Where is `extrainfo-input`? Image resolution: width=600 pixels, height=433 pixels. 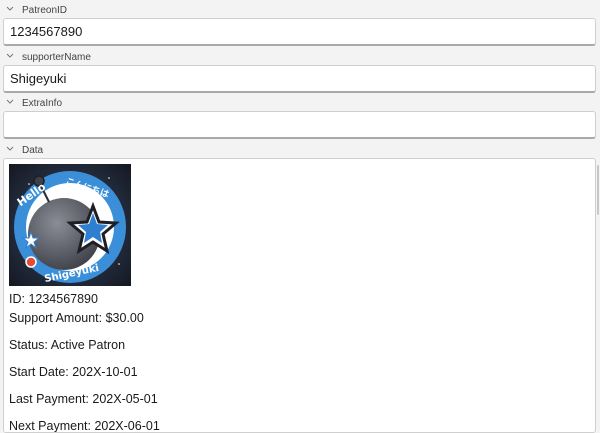
extrainfo-input is located at coordinates (299, 124).